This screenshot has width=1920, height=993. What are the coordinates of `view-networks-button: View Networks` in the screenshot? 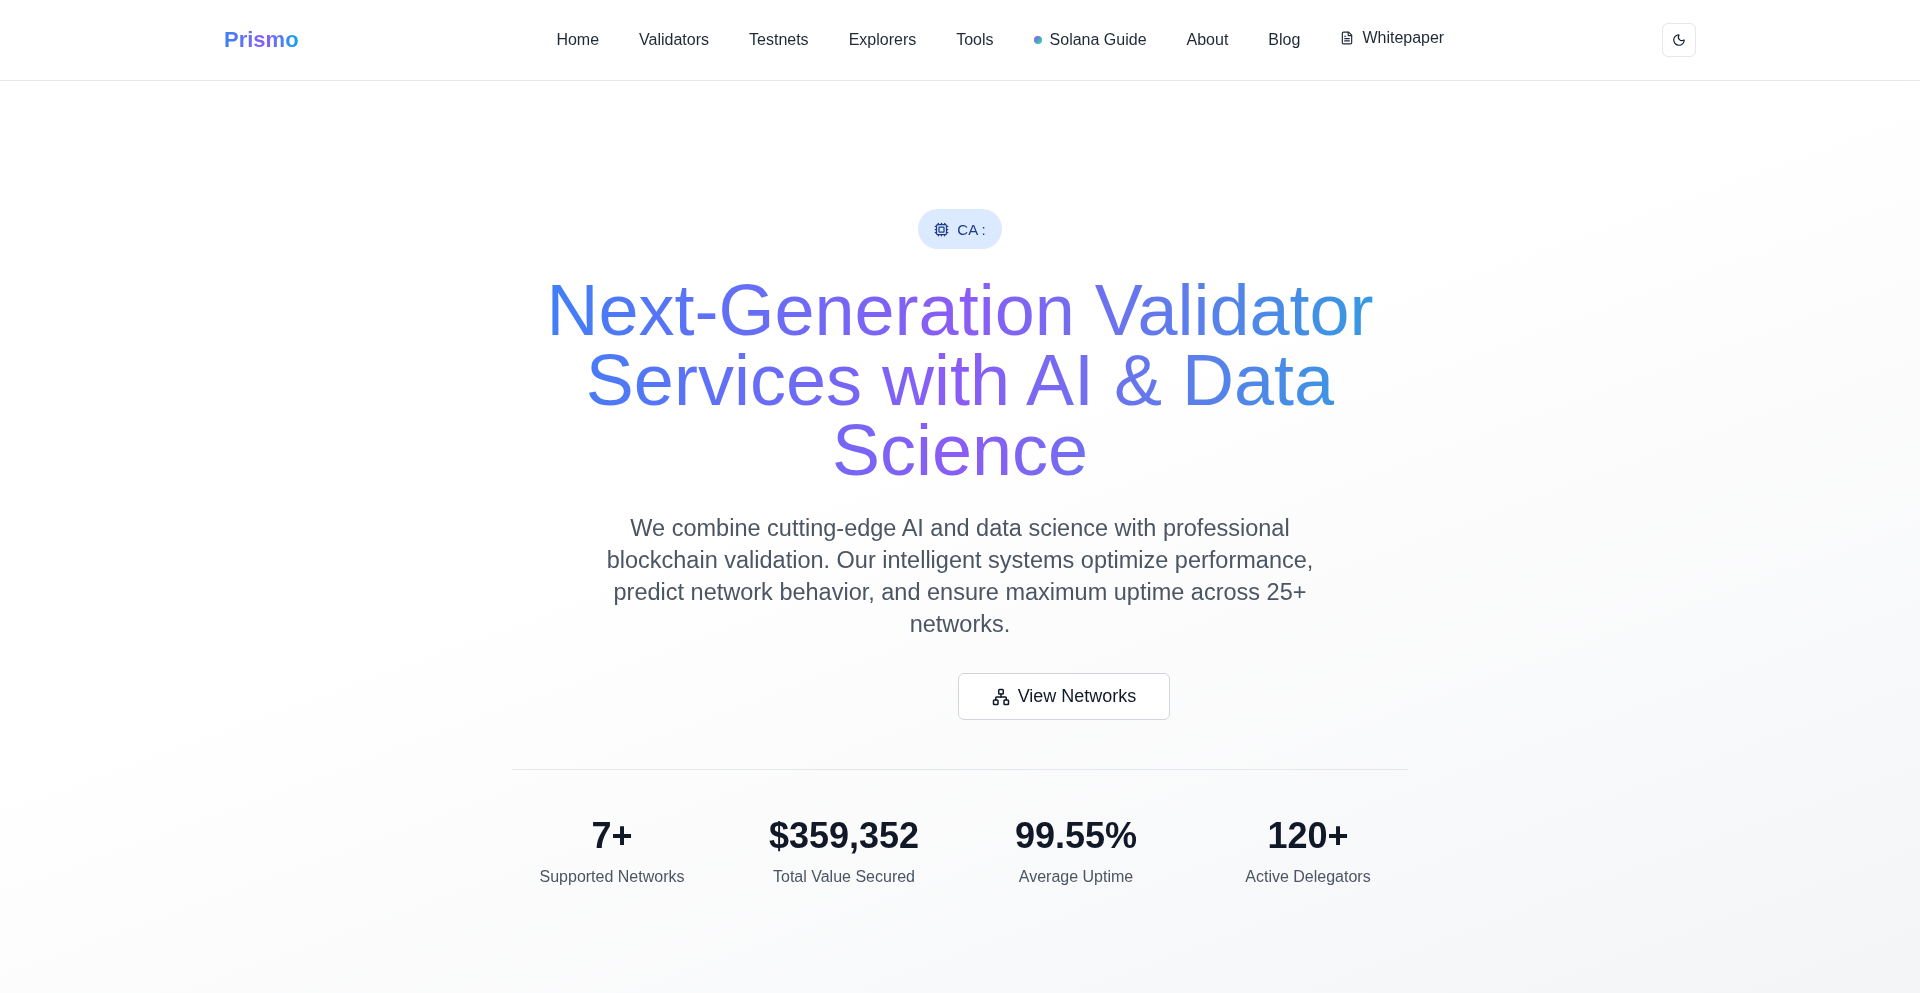 It's located at (1064, 696).